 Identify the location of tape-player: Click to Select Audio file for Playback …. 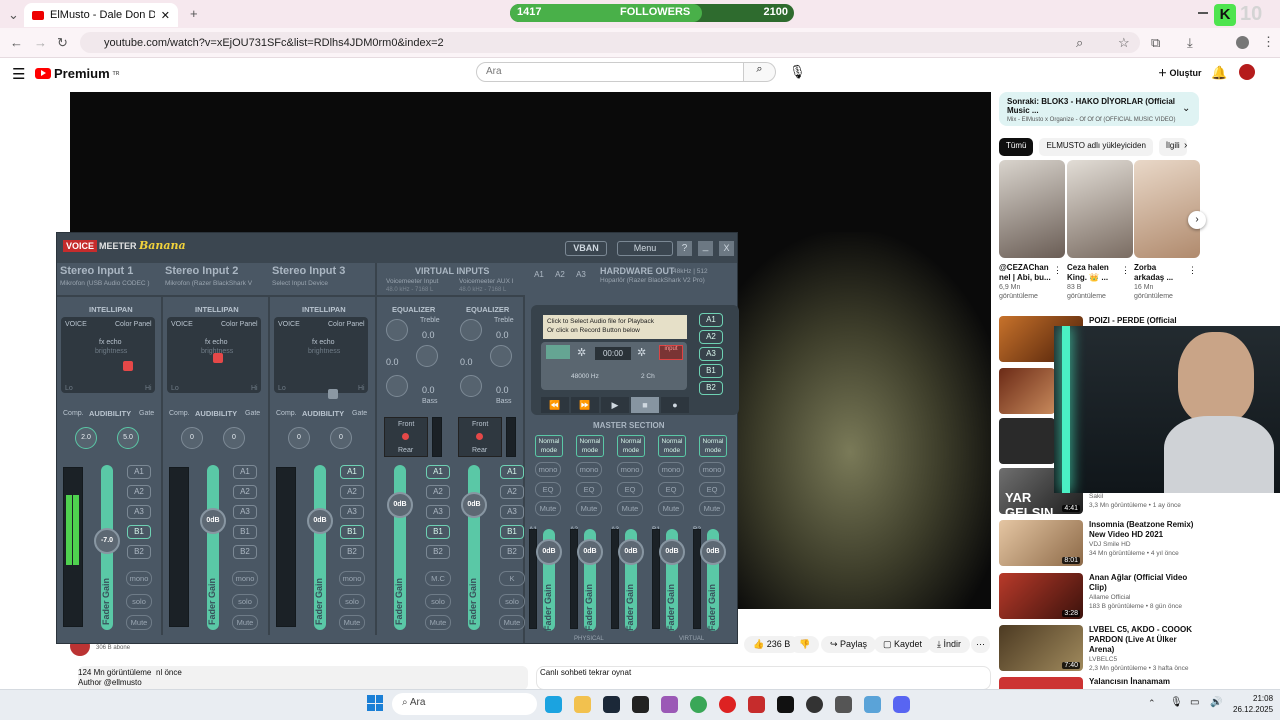
(635, 360).